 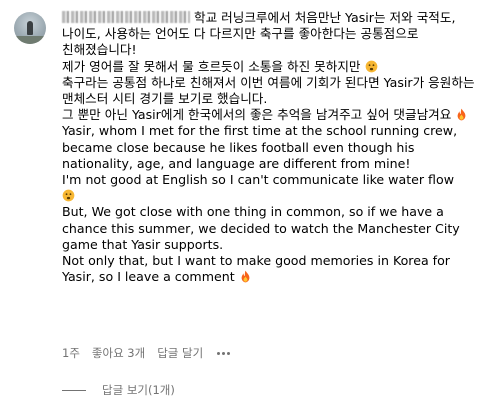 I want to click on likes-count: 좋아요 3개, so click(x=118, y=353).